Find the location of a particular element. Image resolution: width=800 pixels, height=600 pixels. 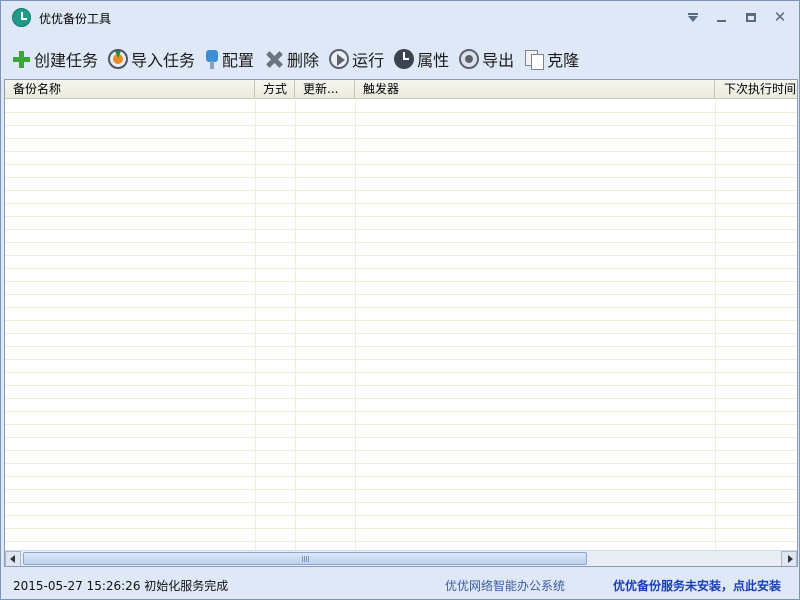

properties-label: 属性 is located at coordinates (433, 60).